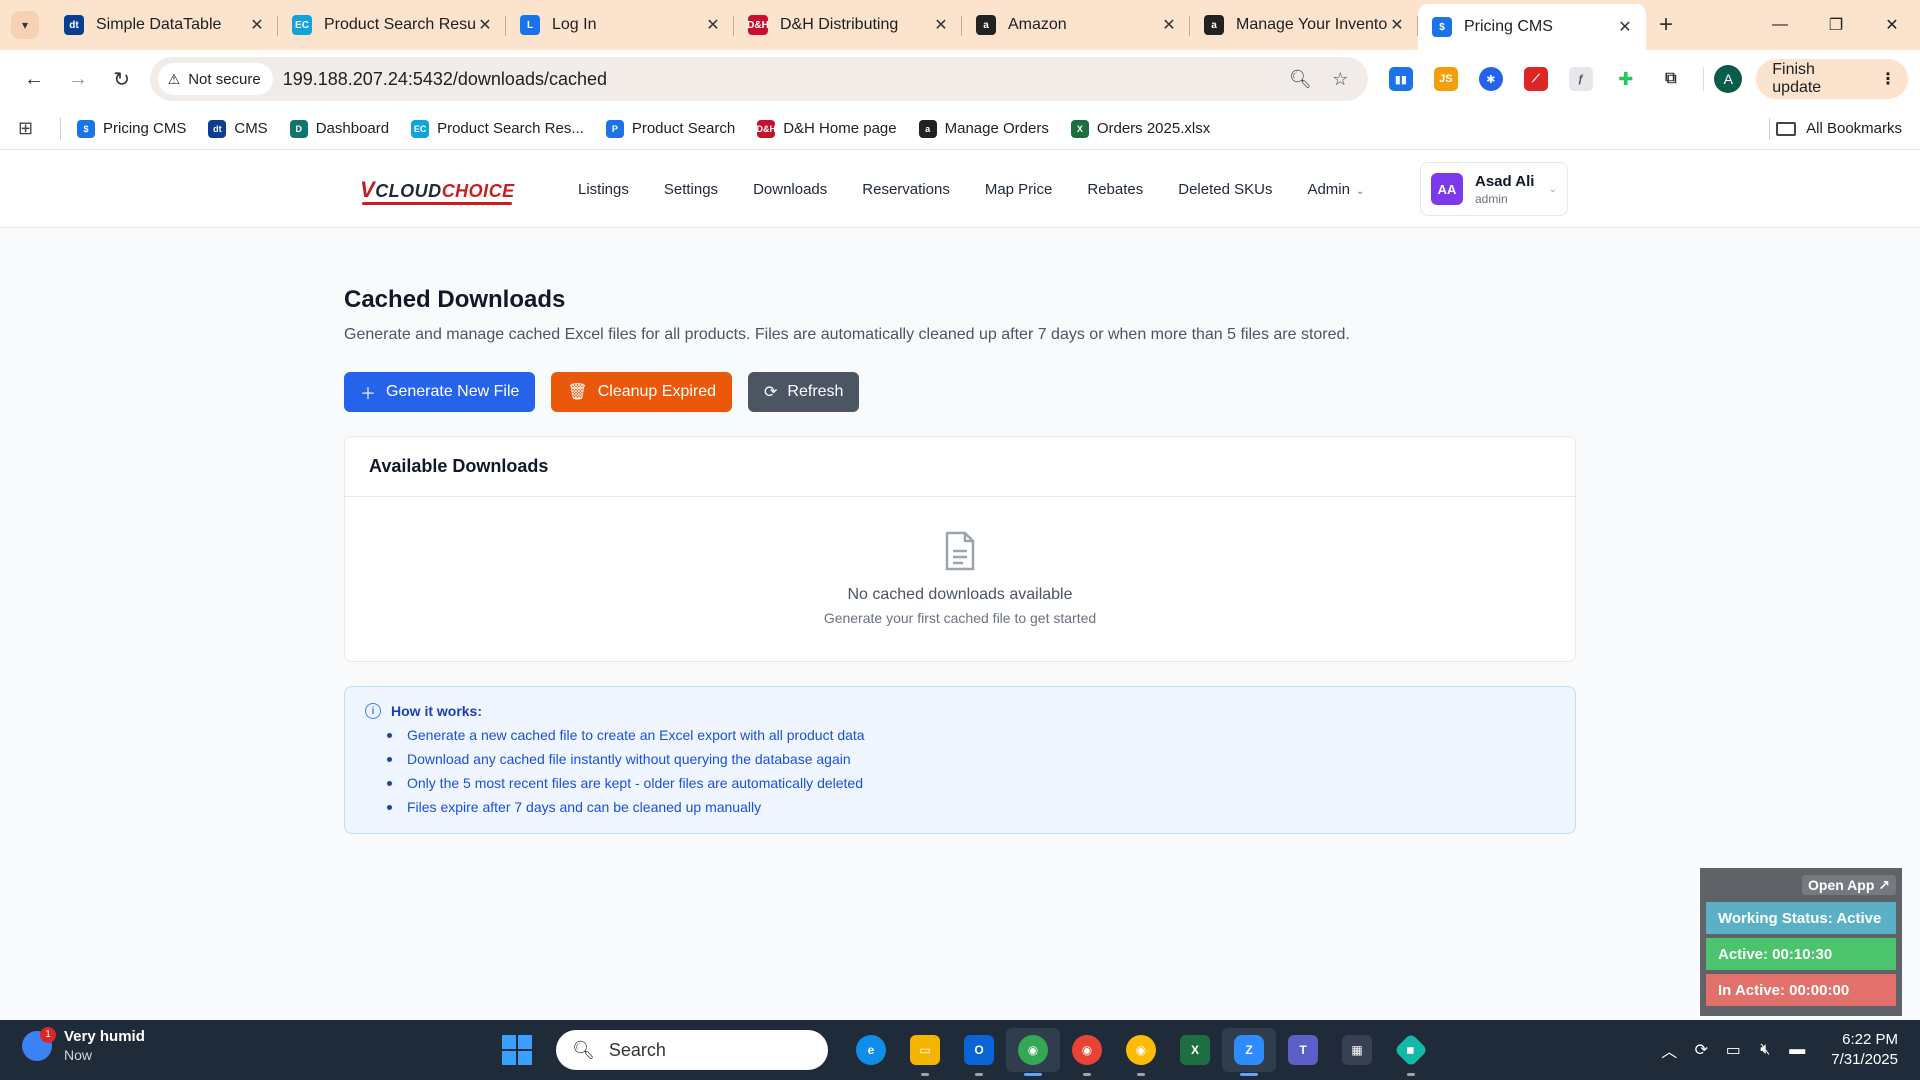  Describe the element at coordinates (34, 79) in the screenshot. I see `back-button: ←` at that location.